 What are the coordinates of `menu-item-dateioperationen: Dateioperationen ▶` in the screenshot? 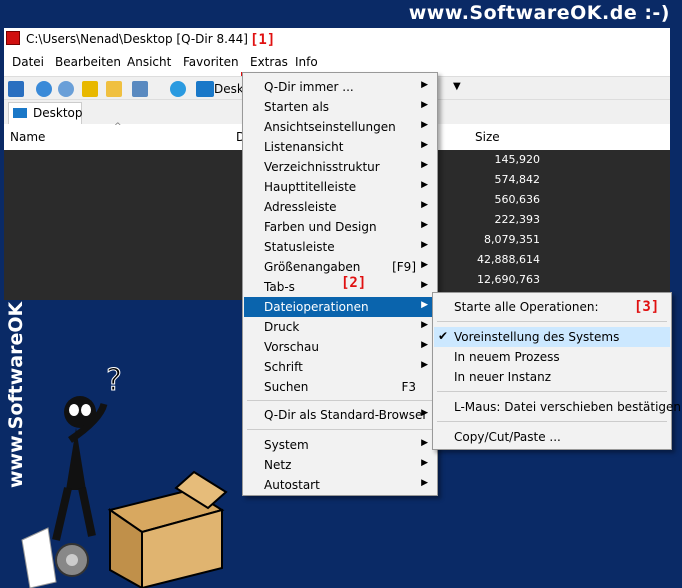 It's located at (340, 307).